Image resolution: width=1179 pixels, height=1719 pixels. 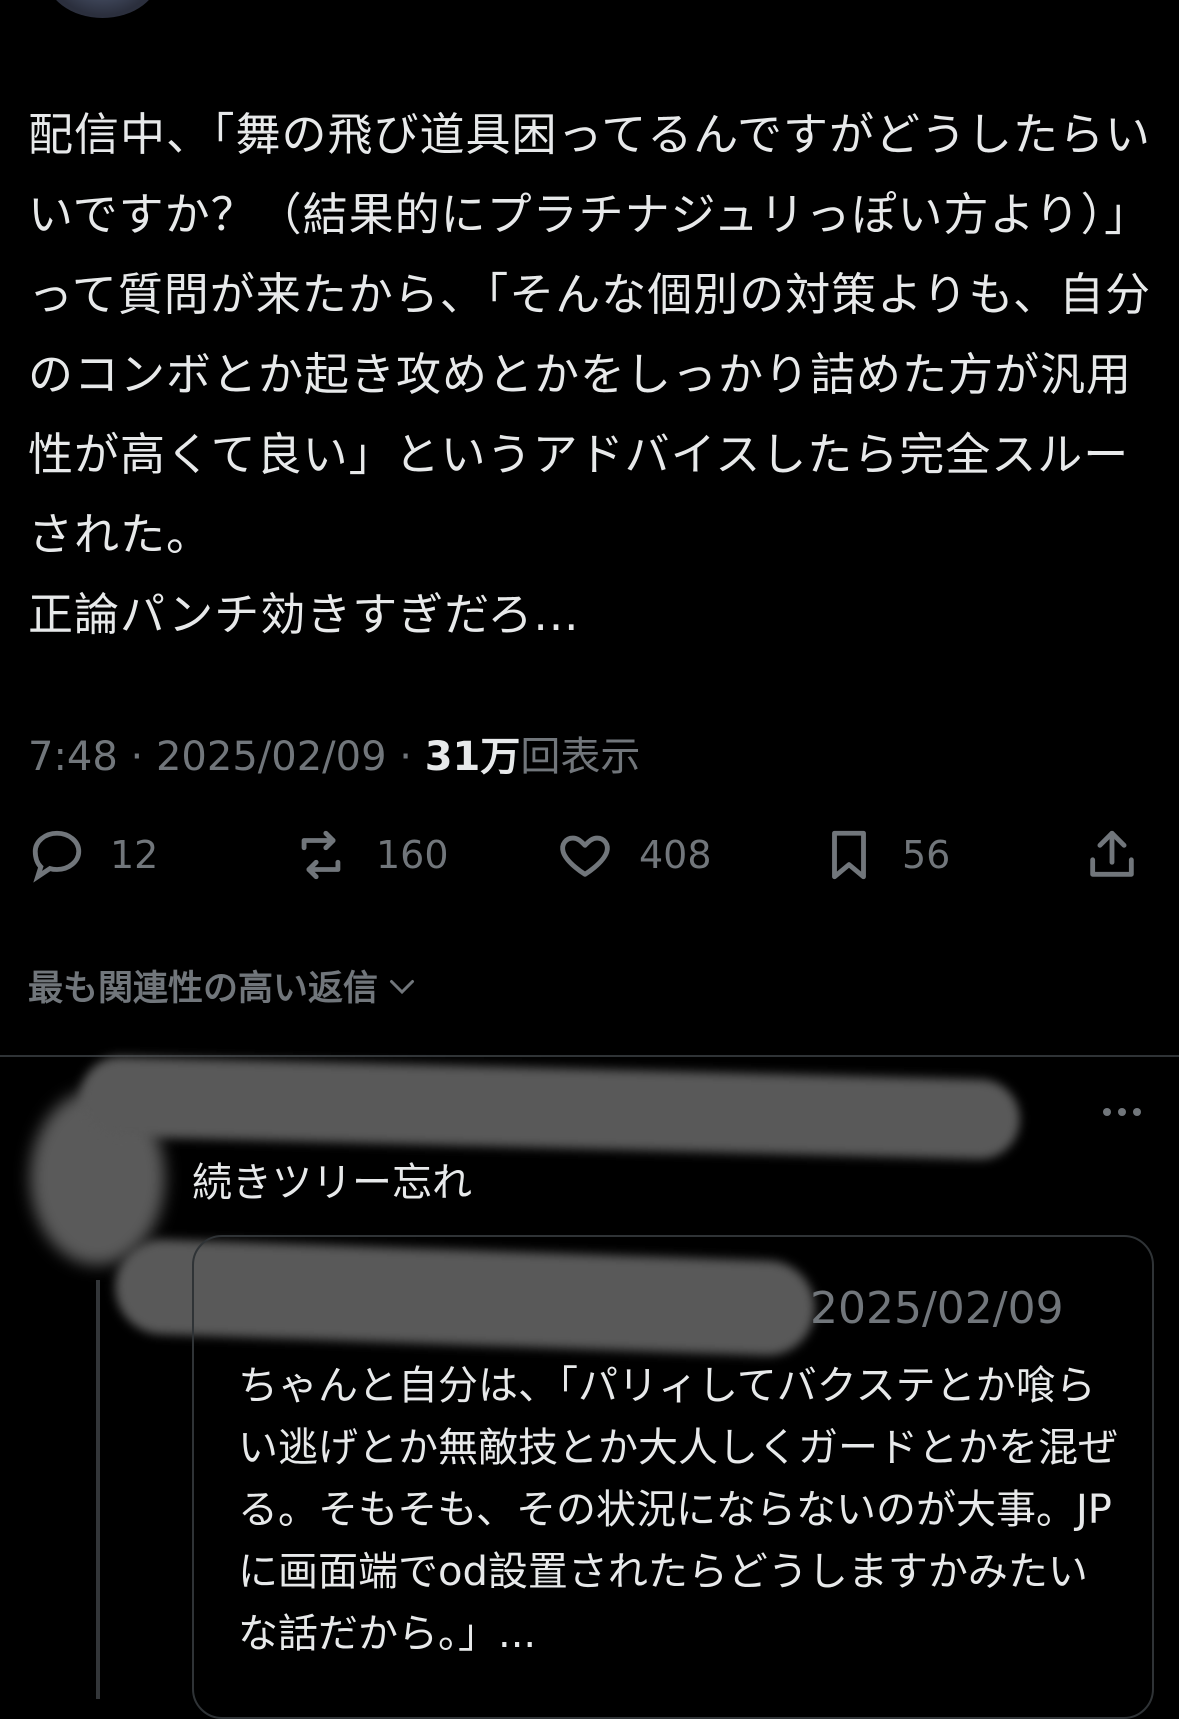 I want to click on author-avatar, so click(x=102, y=9).